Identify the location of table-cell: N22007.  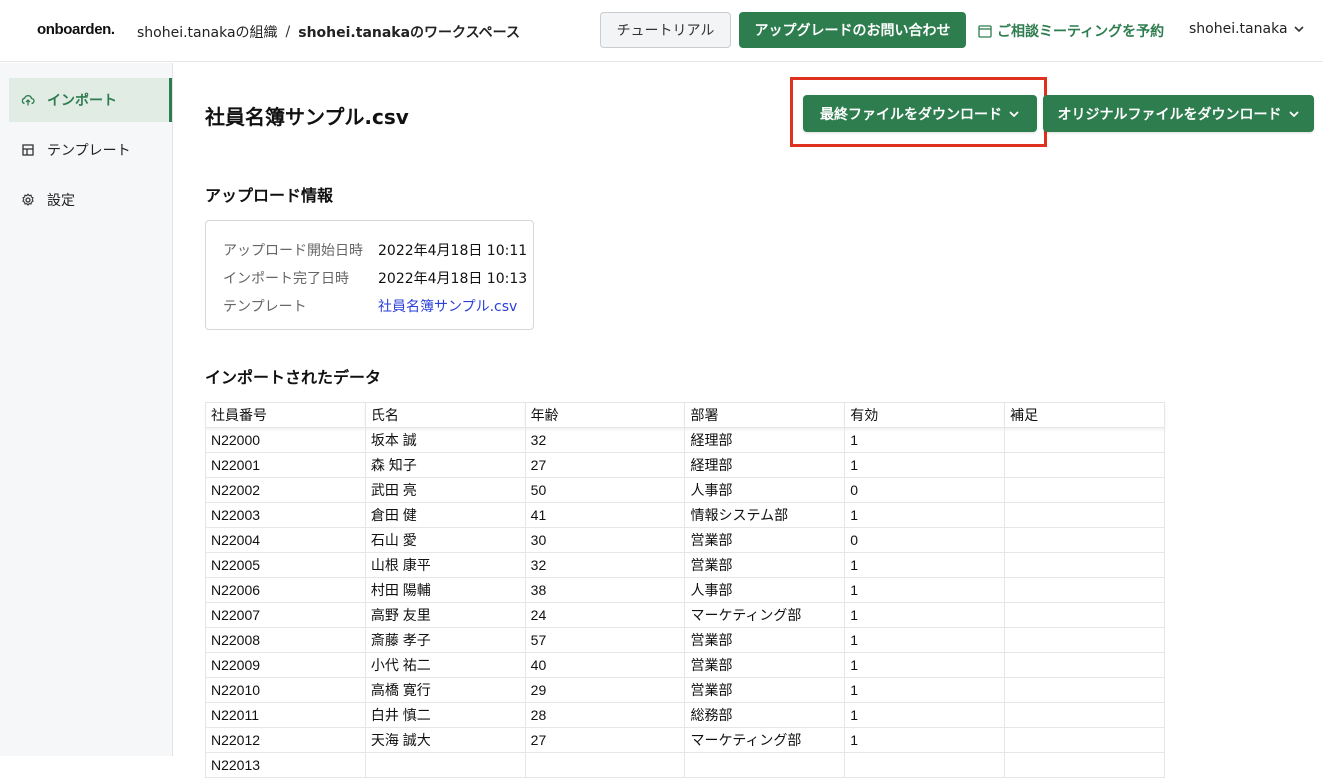
(285, 615).